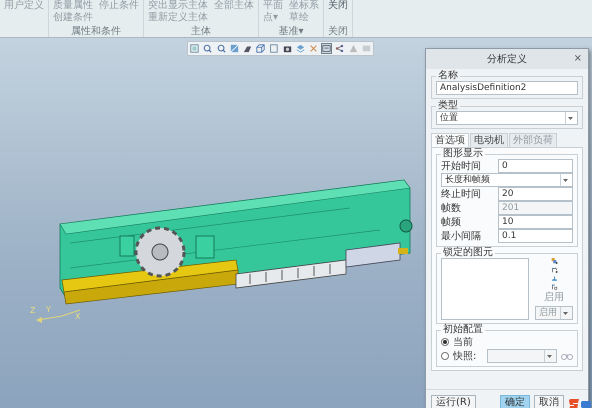 This screenshot has height=408, width=592. What do you see at coordinates (234, 48) in the screenshot?
I see `view-icon` at bounding box center [234, 48].